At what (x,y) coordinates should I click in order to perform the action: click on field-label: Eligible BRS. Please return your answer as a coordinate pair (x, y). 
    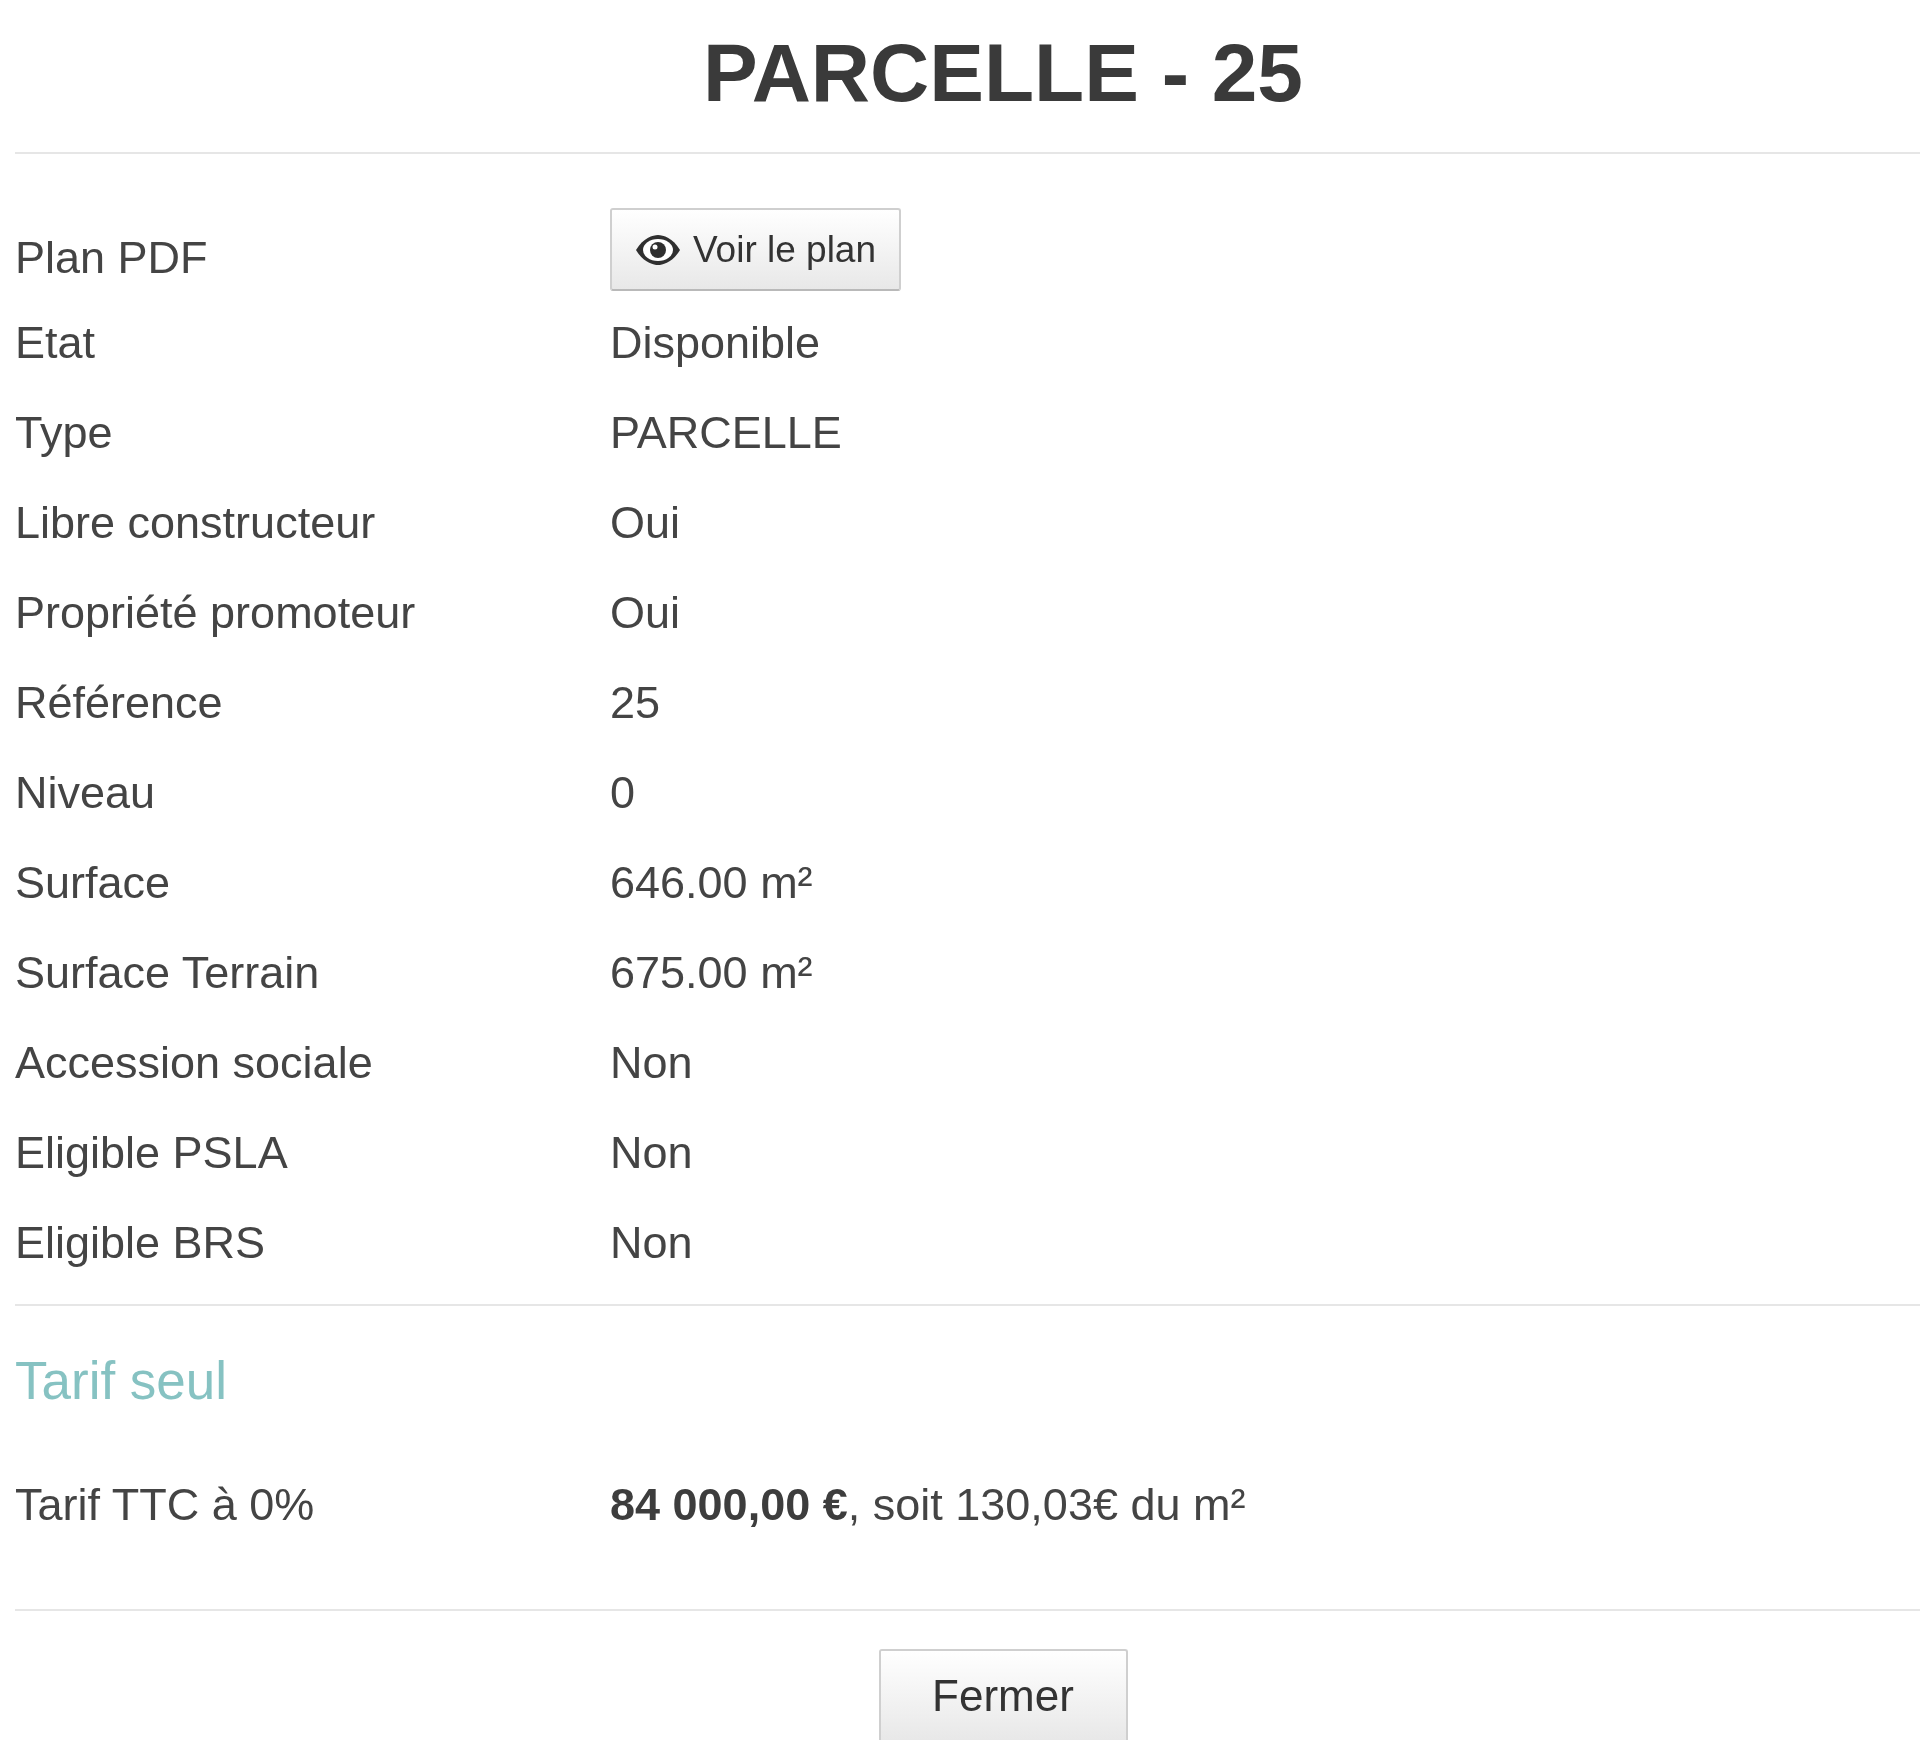
    Looking at the image, I should click on (140, 1243).